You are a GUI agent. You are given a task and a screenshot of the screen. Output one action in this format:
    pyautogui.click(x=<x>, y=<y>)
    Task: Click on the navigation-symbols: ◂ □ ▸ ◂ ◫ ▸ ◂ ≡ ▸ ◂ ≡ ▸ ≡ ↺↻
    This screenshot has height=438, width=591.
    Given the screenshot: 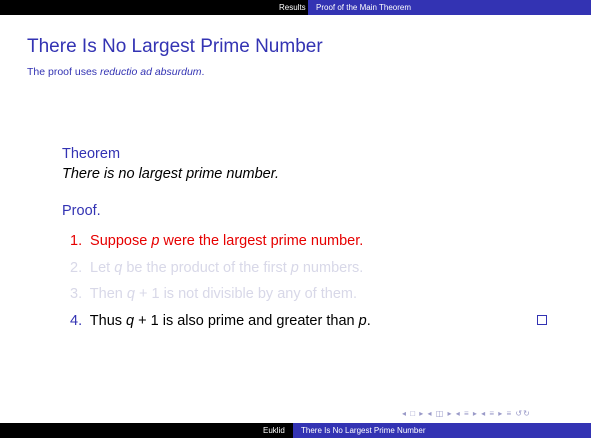 What is the action you would take?
    pyautogui.click(x=466, y=413)
    